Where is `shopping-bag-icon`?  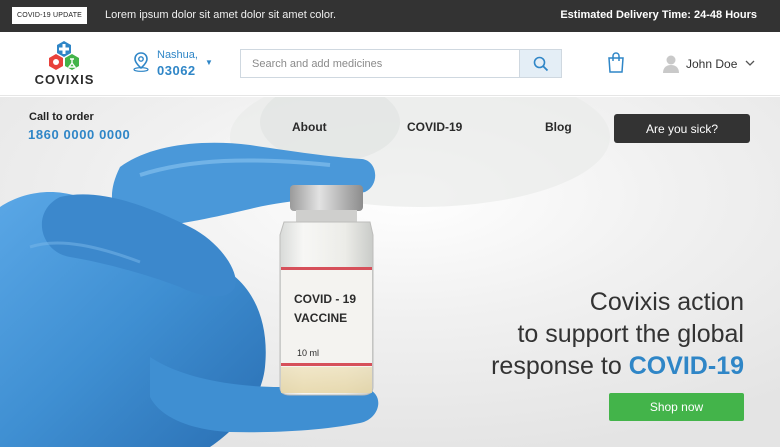
shopping-bag-icon is located at coordinates (616, 62).